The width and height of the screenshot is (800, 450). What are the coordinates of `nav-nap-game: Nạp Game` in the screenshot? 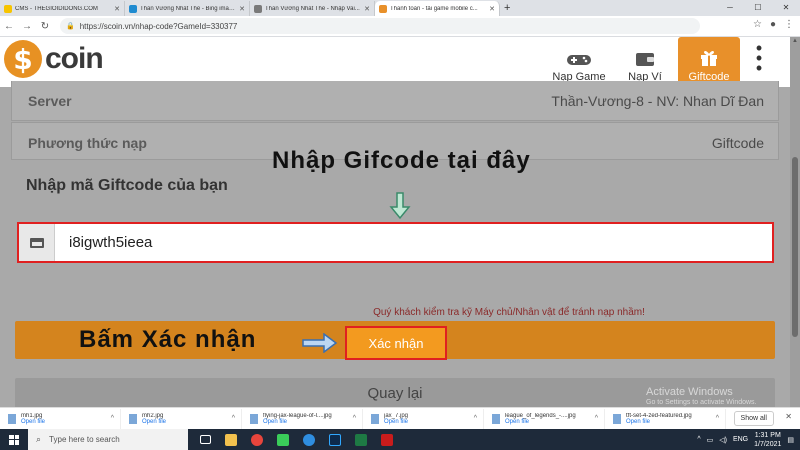 It's located at (579, 62).